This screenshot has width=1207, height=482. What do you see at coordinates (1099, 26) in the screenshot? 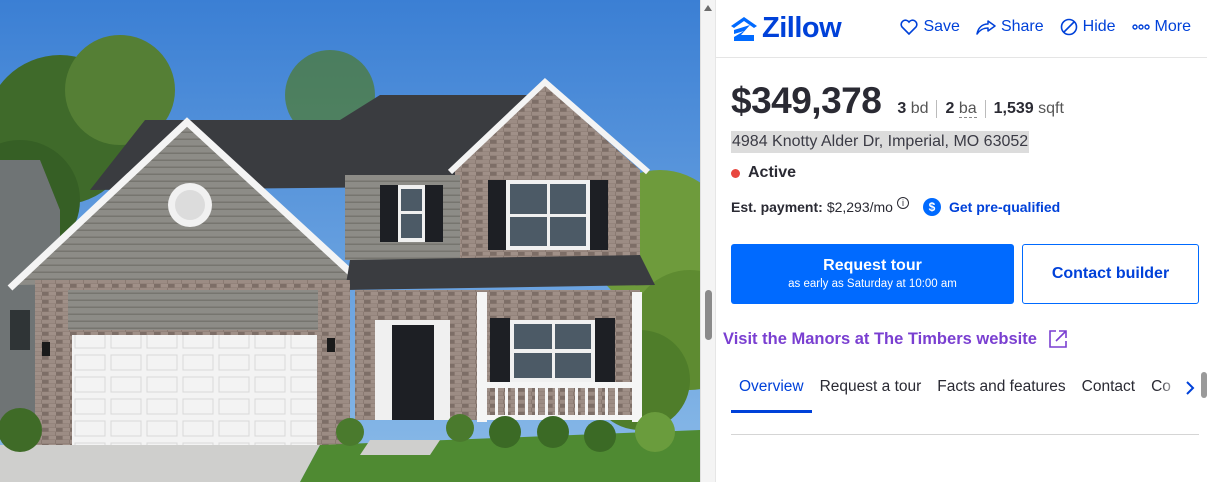
I see `hide-label: Hide` at bounding box center [1099, 26].